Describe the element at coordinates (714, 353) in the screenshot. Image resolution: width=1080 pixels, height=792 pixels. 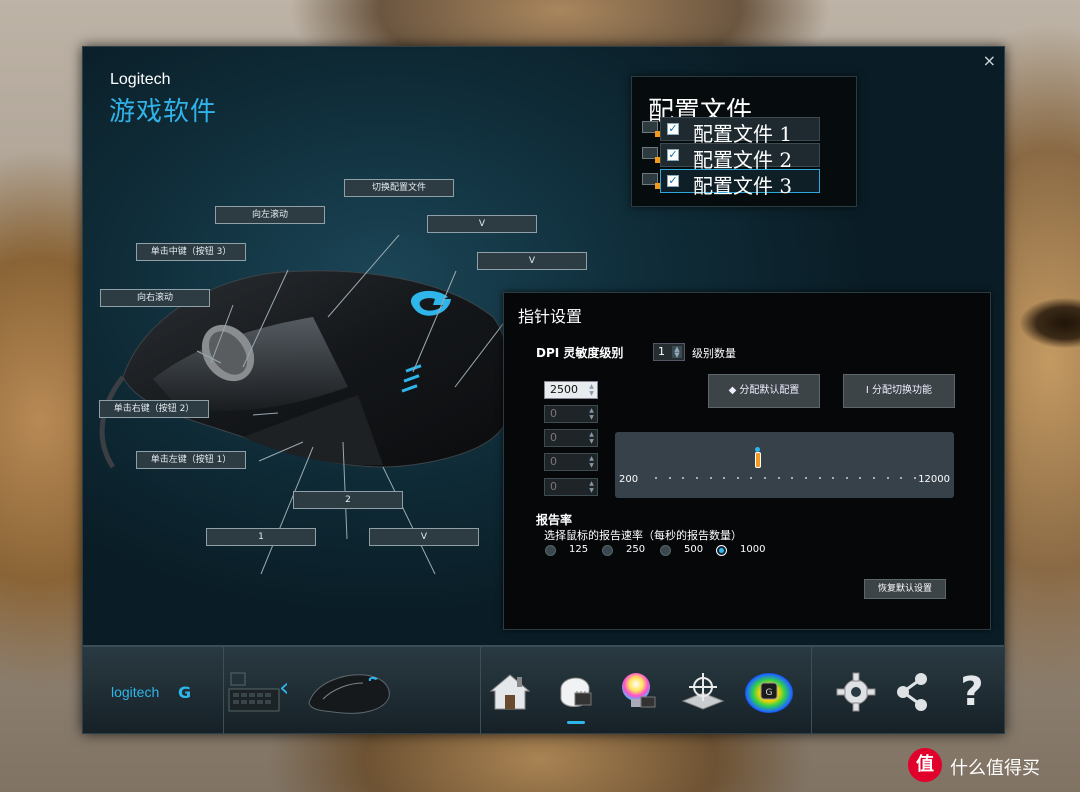
I see `dpi-level-count-label: 级别数量` at that location.